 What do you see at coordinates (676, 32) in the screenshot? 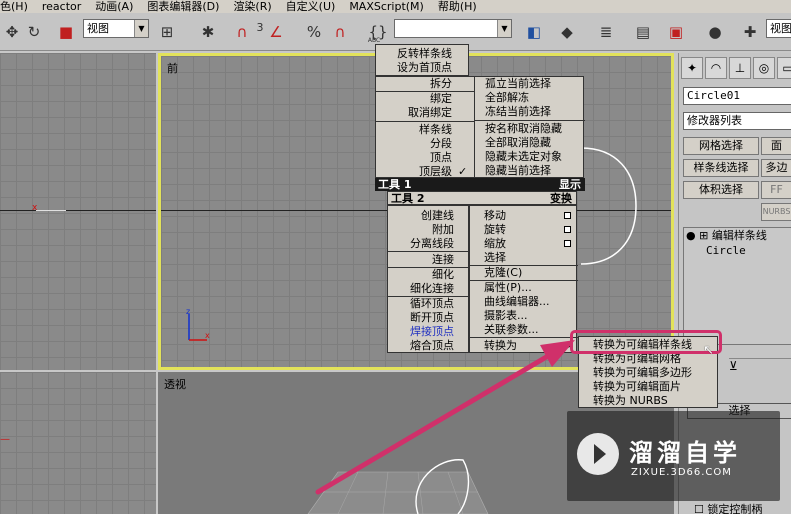
I see `schematic-view-icon: ▣` at bounding box center [676, 32].